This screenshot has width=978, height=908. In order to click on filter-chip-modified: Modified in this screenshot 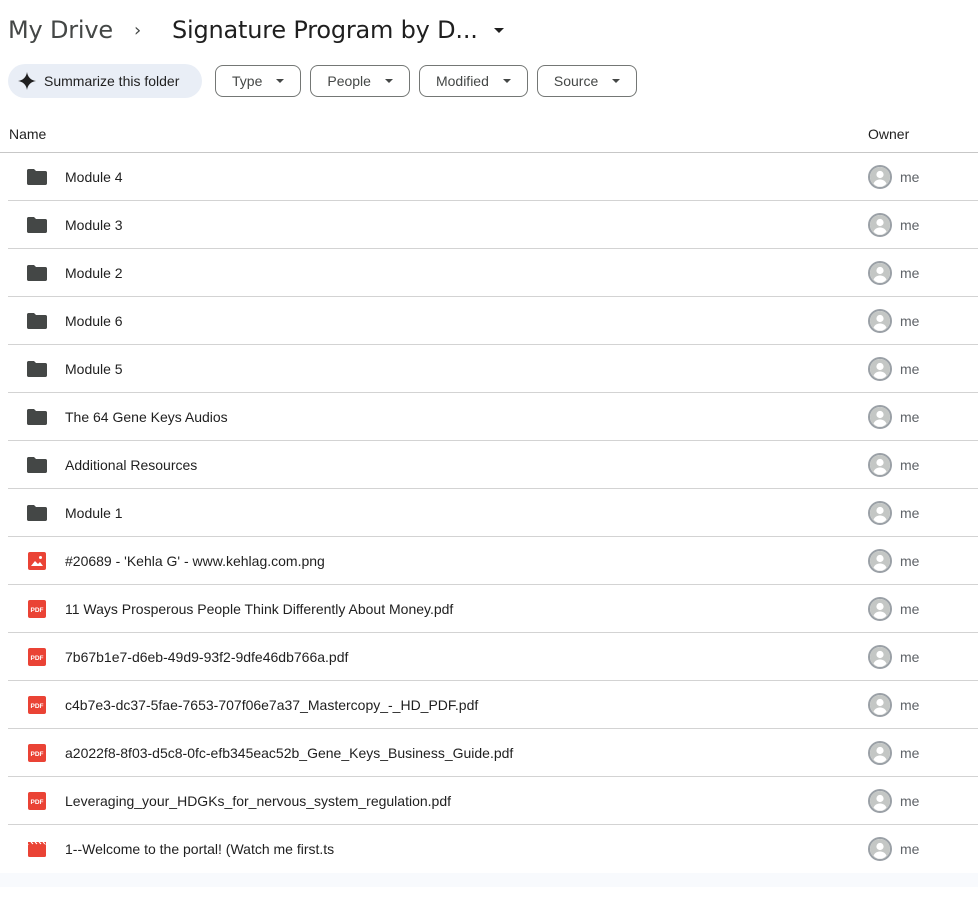, I will do `click(473, 81)`.